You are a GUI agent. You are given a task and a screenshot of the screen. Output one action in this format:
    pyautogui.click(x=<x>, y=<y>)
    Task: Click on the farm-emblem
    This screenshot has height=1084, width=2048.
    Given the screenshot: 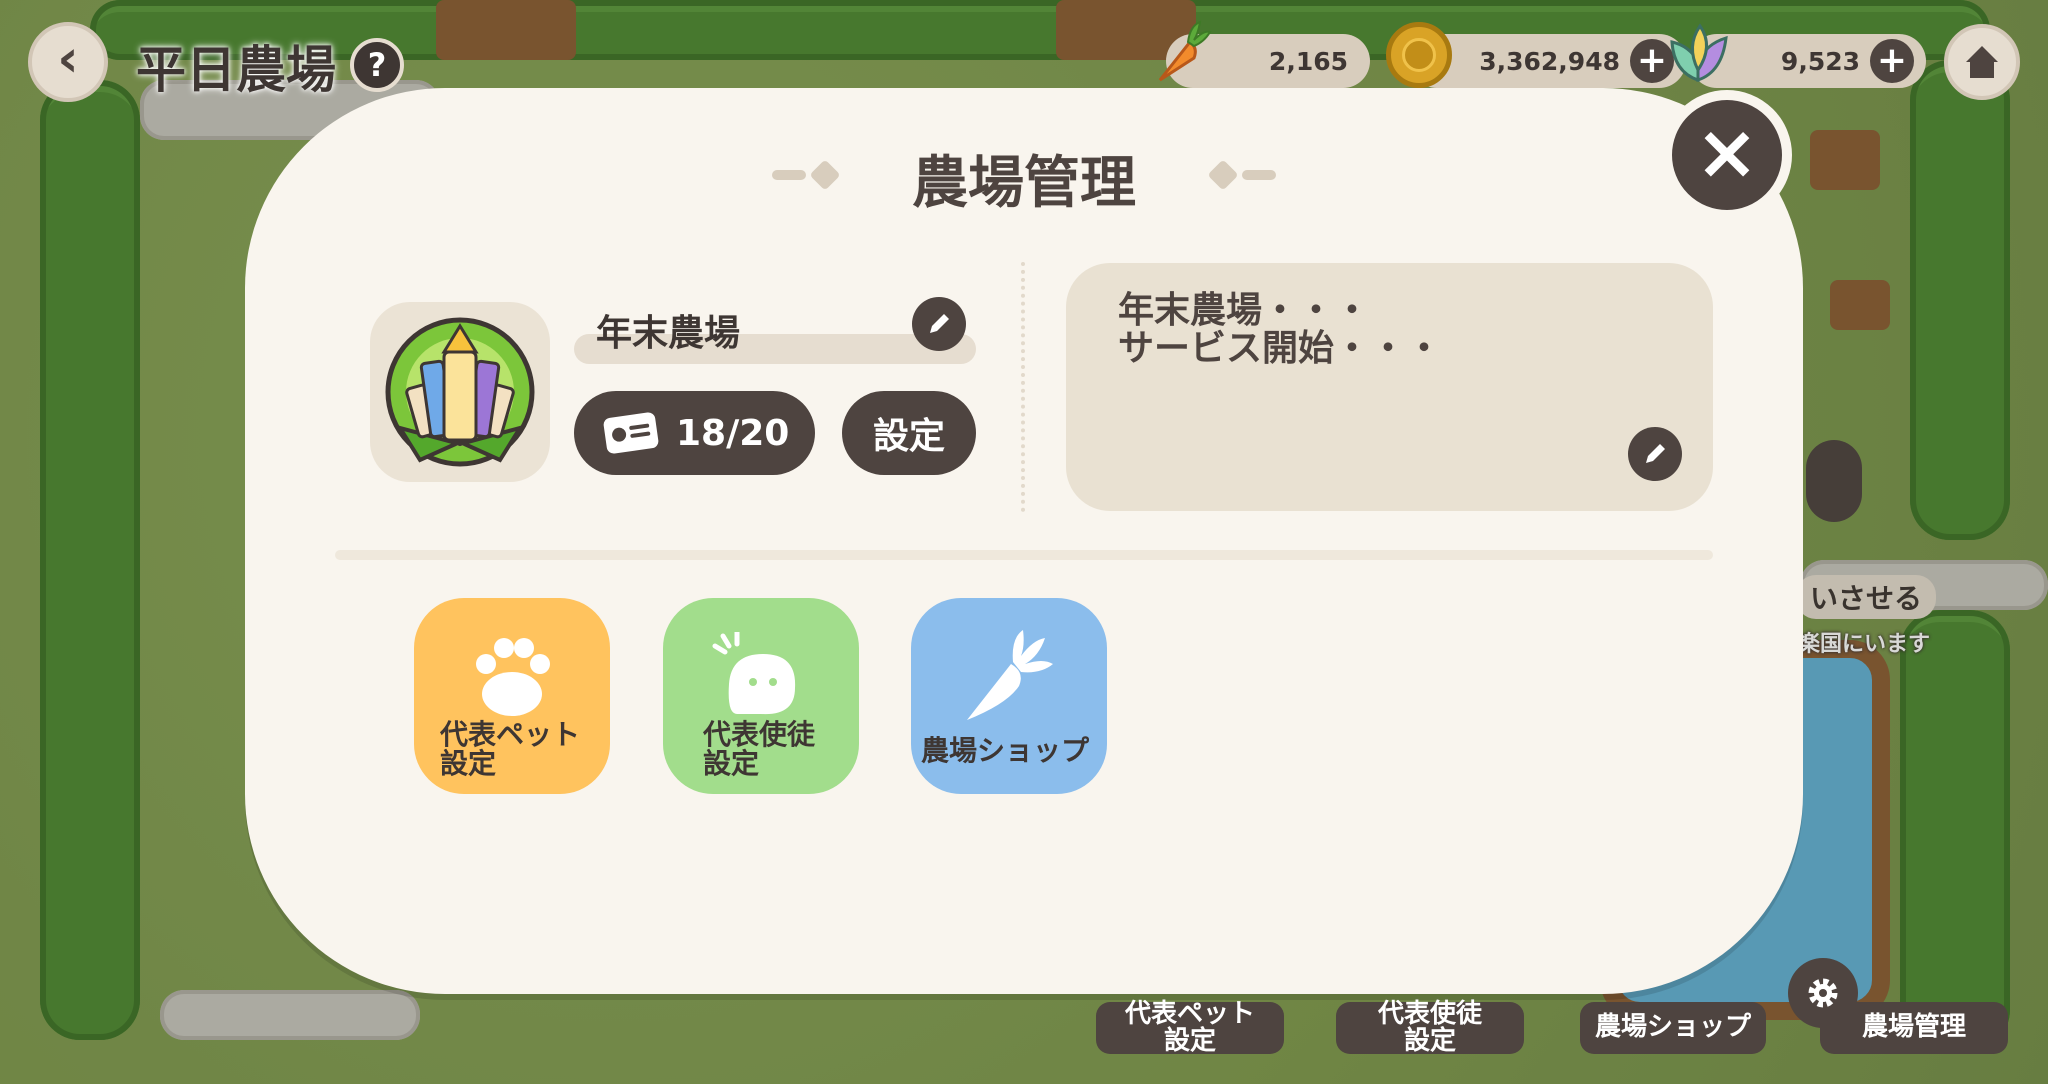 What is the action you would take?
    pyautogui.click(x=460, y=392)
    